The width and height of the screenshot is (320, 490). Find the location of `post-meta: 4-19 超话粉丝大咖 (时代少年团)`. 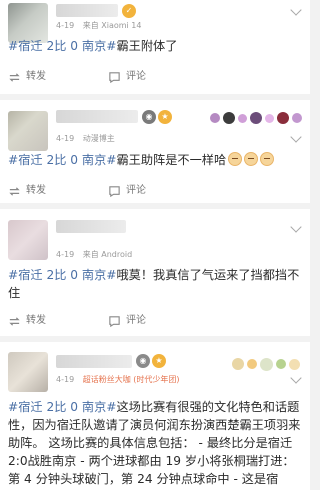

post-meta: 4-19 超话粉丝大咖 (时代少年团) is located at coordinates (118, 379).